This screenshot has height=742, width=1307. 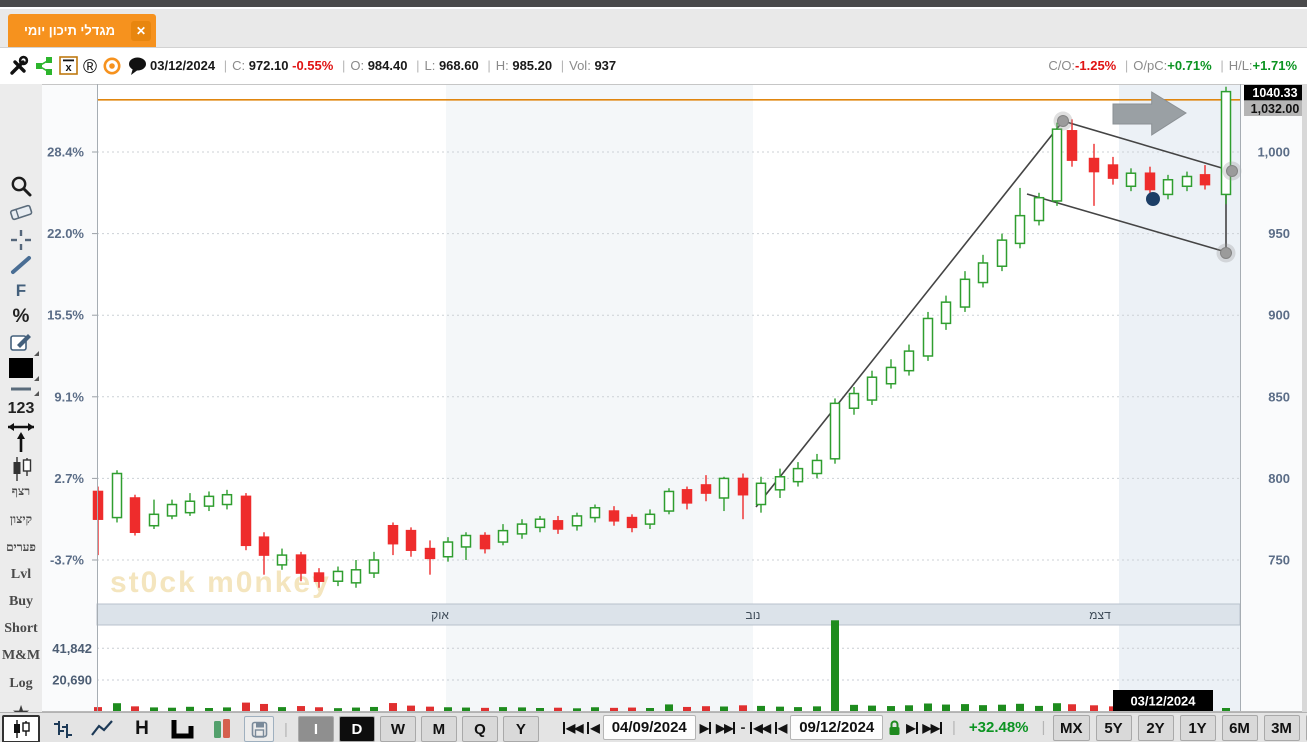 What do you see at coordinates (1279, 560) in the screenshot?
I see `svg-text: 750` at bounding box center [1279, 560].